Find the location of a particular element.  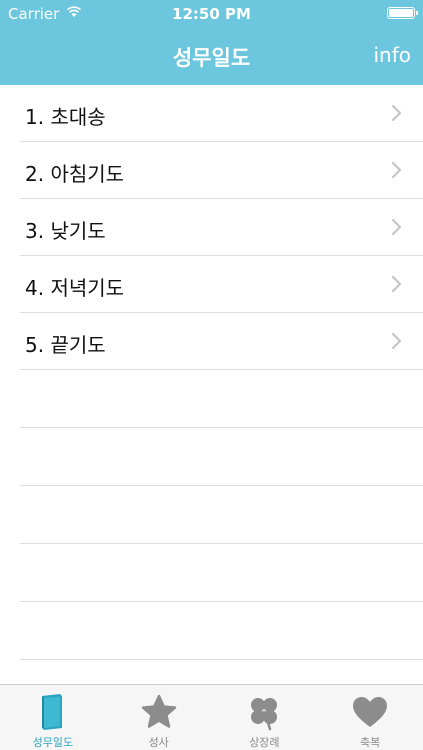

tab-bar: 성무일도 성사 상장례 축복 is located at coordinates (211, 717).